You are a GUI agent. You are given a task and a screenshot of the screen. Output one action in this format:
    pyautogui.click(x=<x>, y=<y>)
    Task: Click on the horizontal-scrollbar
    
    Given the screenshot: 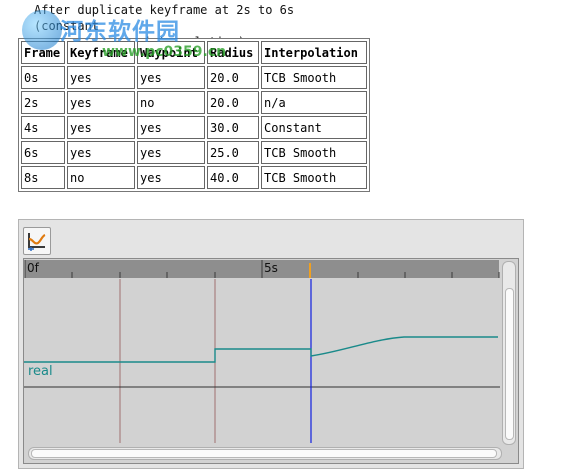 What is the action you would take?
    pyautogui.click(x=265, y=453)
    